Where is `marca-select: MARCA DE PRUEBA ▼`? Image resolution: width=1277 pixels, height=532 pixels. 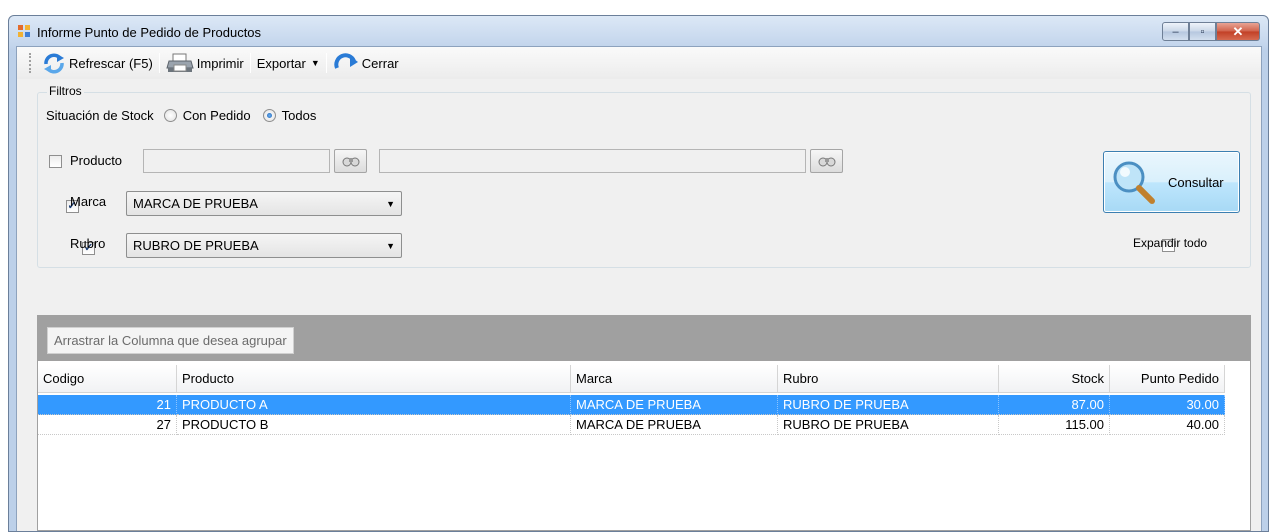
marca-select: MARCA DE PRUEBA ▼ is located at coordinates (264, 203).